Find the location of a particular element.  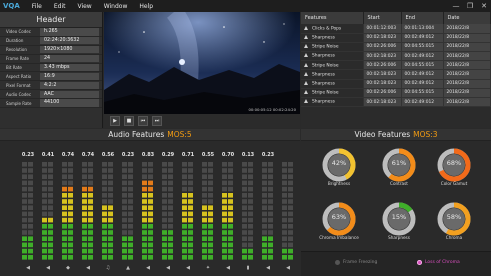

menu-help: Help is located at coordinates (146, 6).